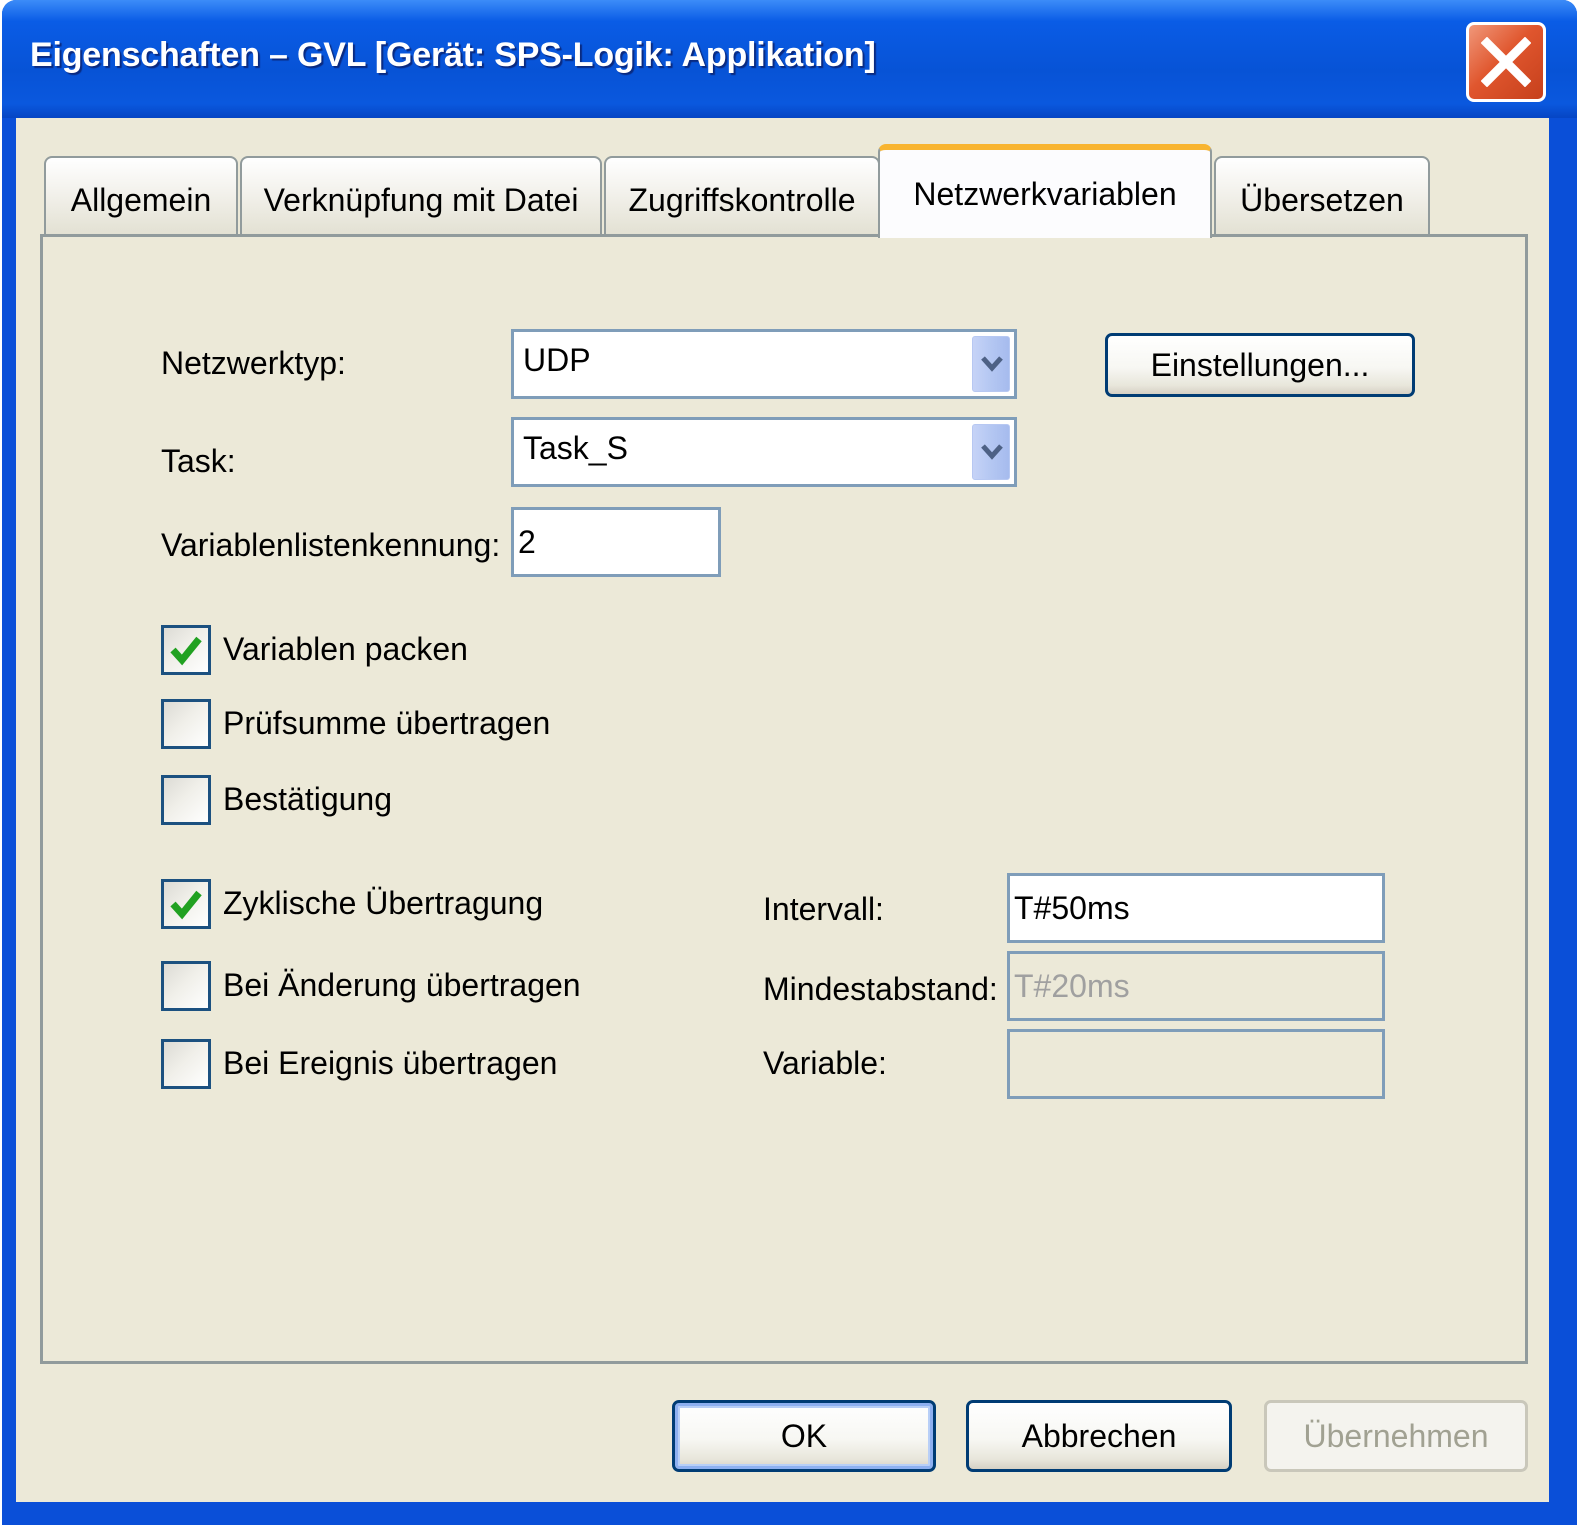 The height and width of the screenshot is (1529, 1581). I want to click on checksum-checkbox, so click(186, 724).